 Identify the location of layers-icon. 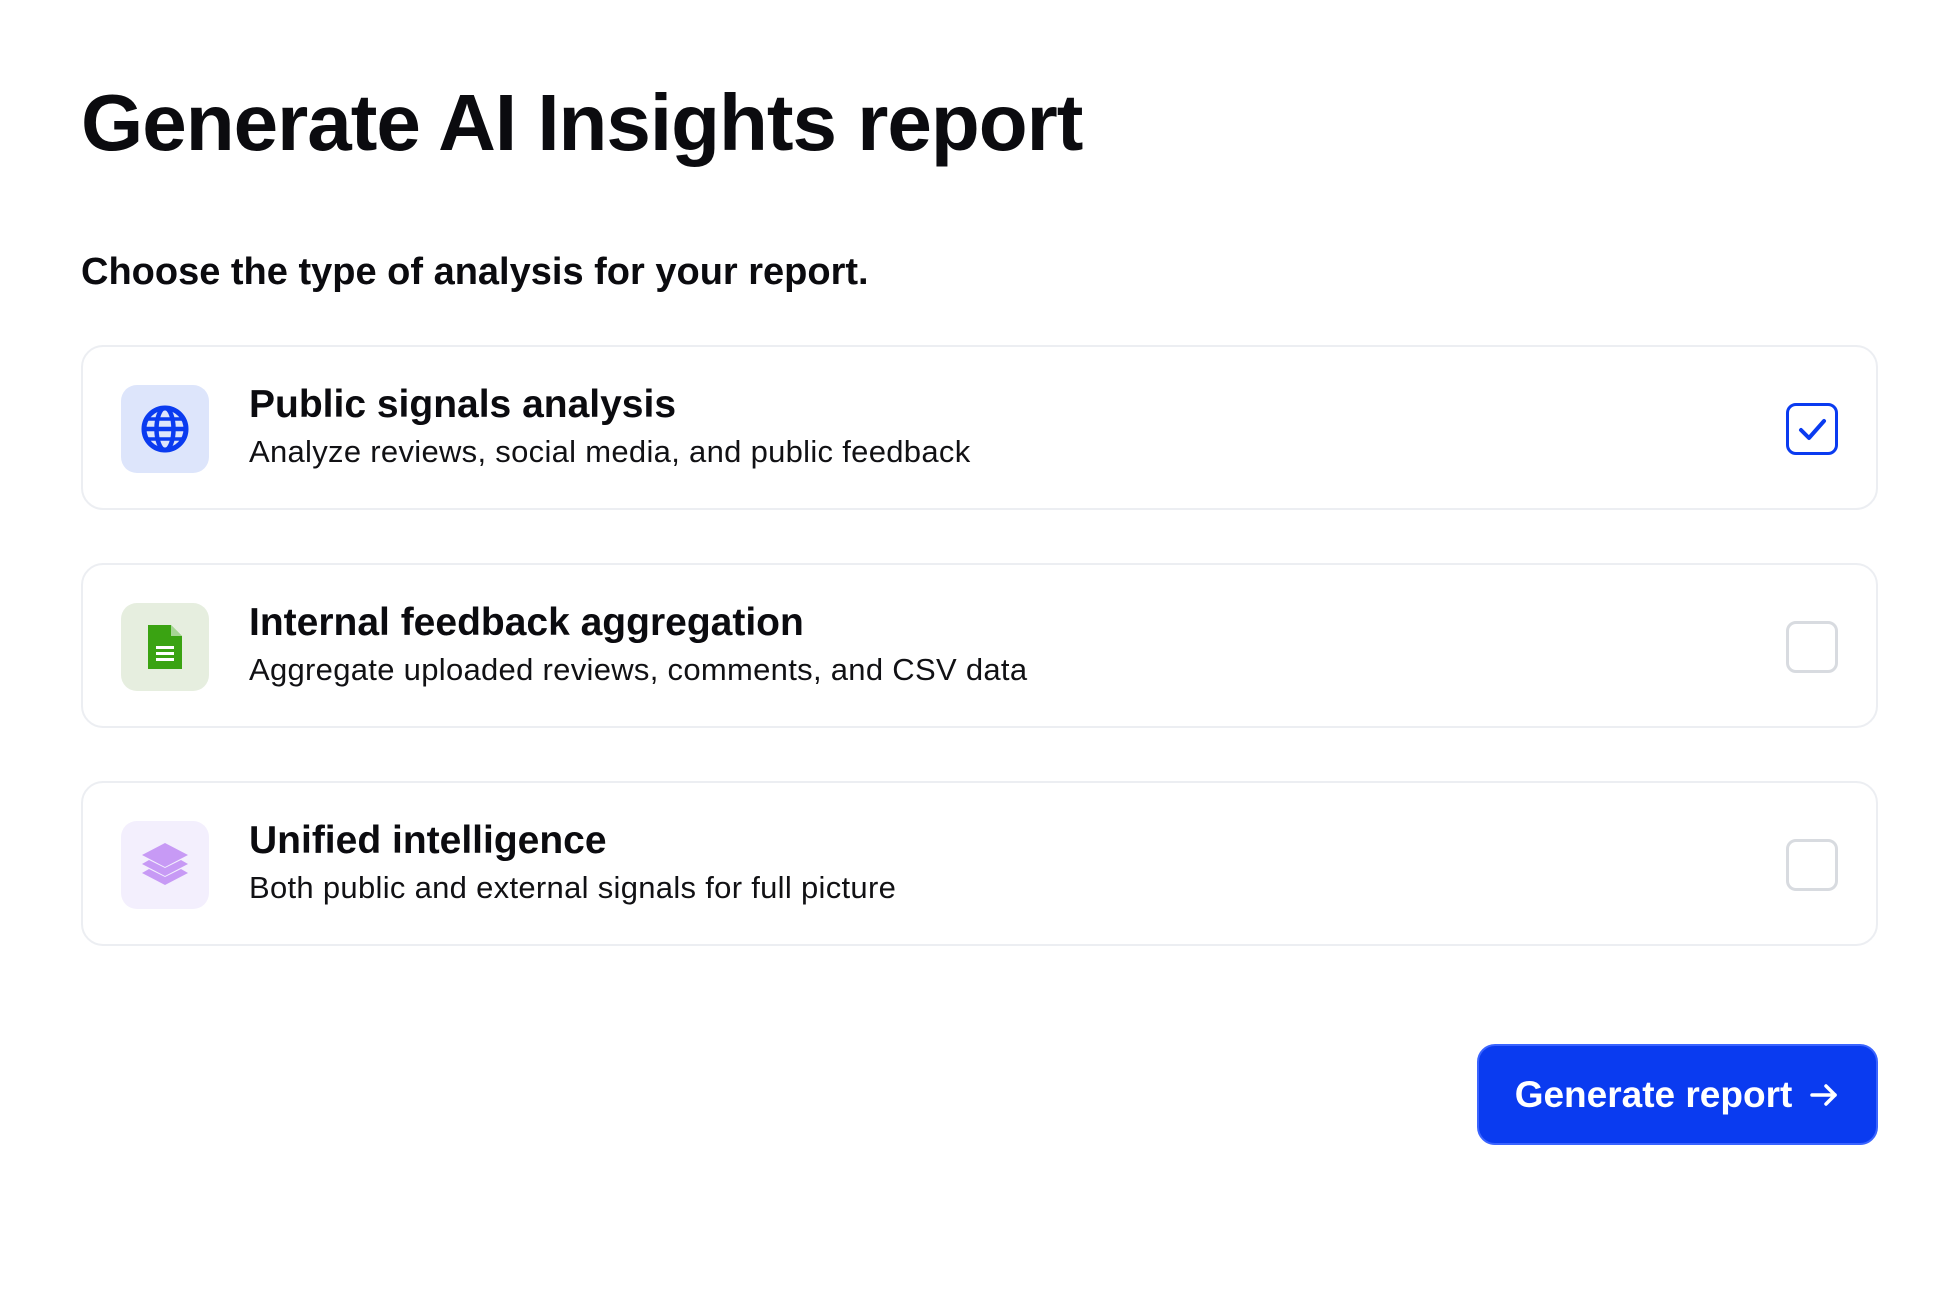
(165, 864).